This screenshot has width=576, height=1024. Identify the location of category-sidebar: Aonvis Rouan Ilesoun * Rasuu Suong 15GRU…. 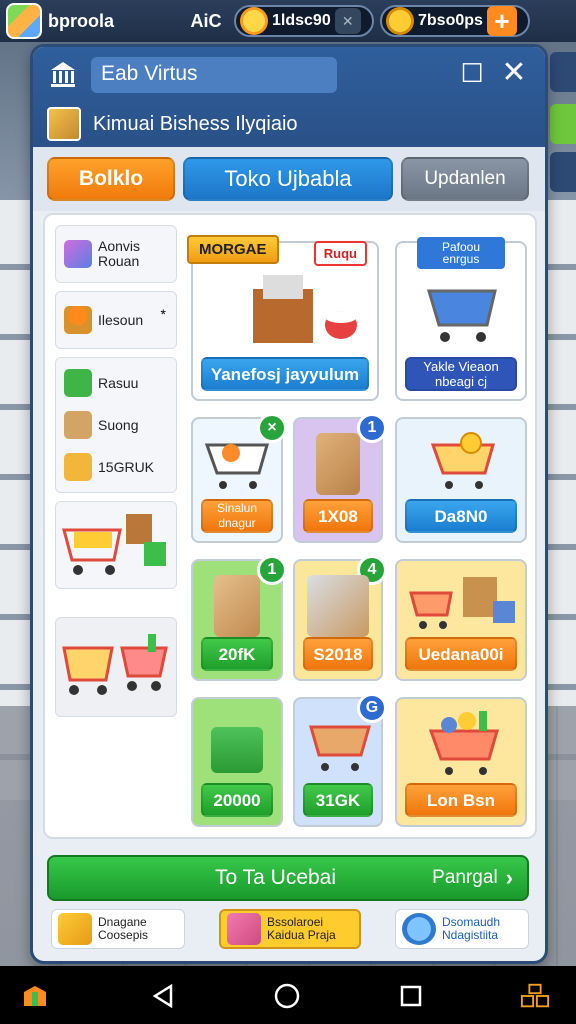
(117, 475).